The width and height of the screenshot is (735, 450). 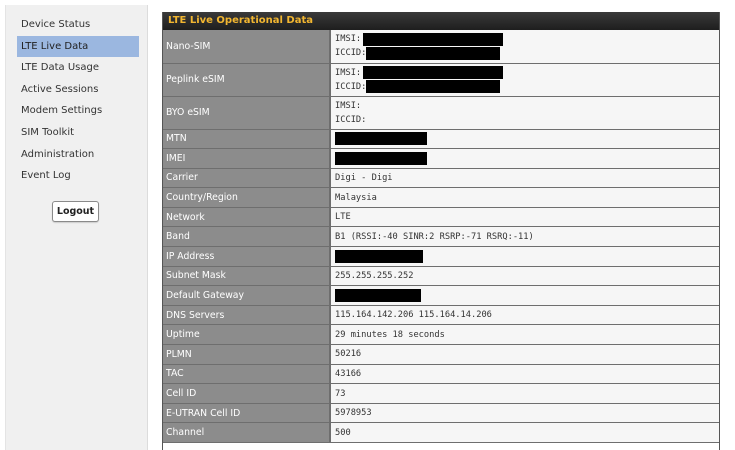 What do you see at coordinates (247, 354) in the screenshot?
I see `row-label: PLMN` at bounding box center [247, 354].